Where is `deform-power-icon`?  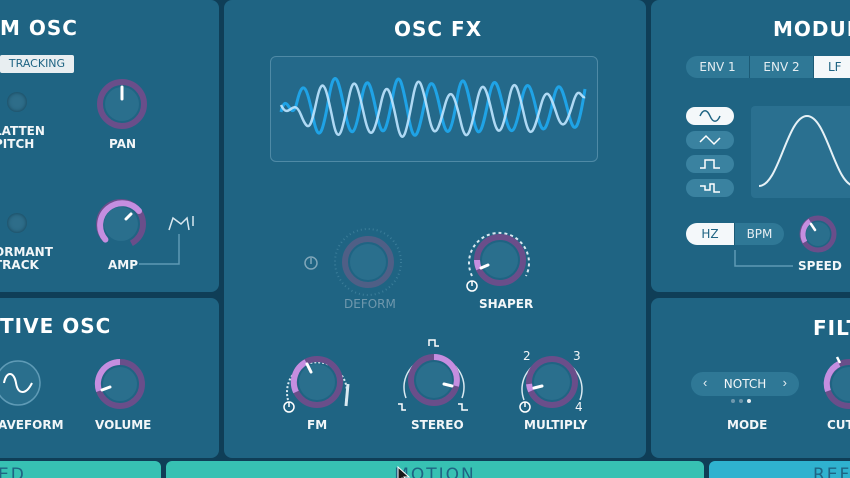
deform-power-icon is located at coordinates (311, 263).